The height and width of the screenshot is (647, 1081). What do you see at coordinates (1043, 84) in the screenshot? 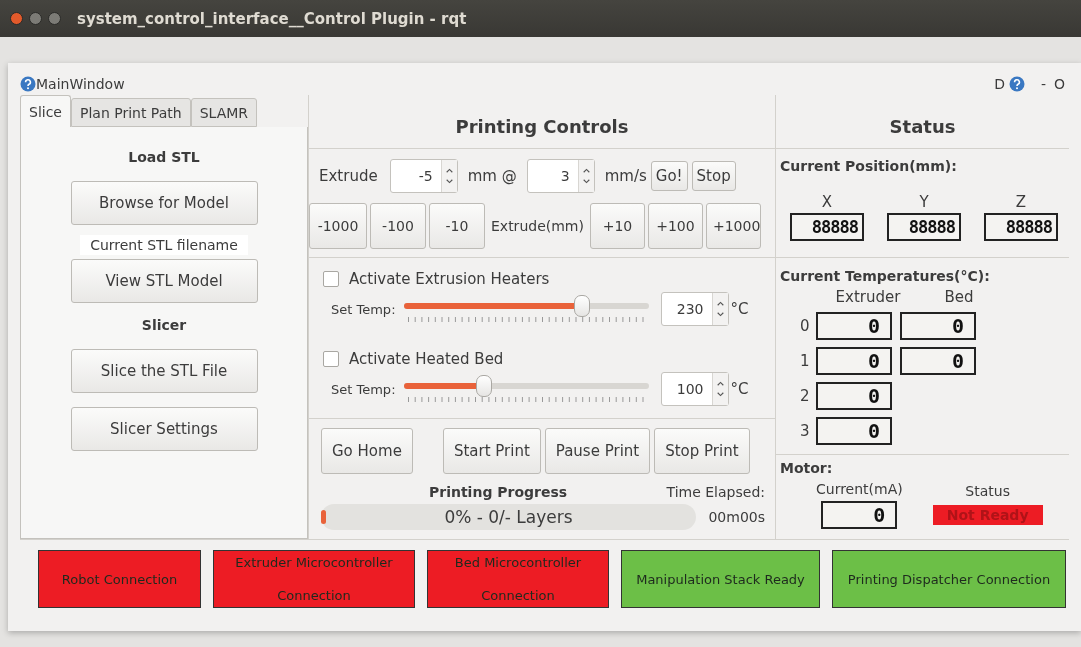
I see `minimize-control: -` at bounding box center [1043, 84].